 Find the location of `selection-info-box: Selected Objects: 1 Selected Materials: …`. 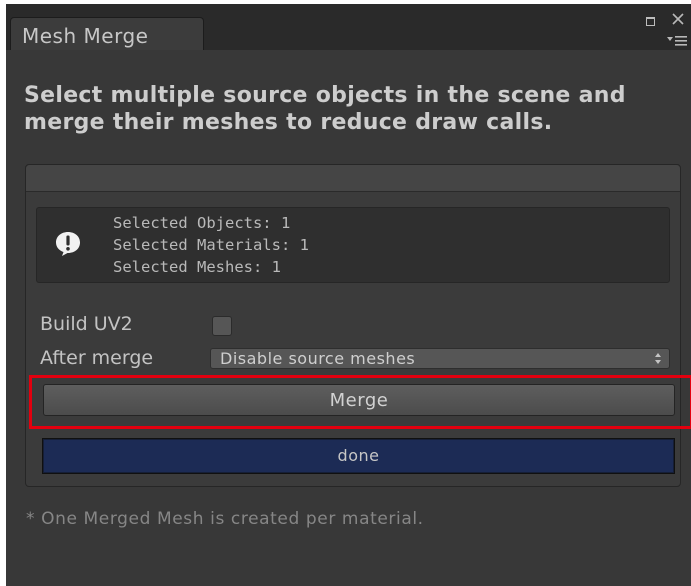

selection-info-box: Selected Objects: 1 Selected Materials: … is located at coordinates (353, 245).